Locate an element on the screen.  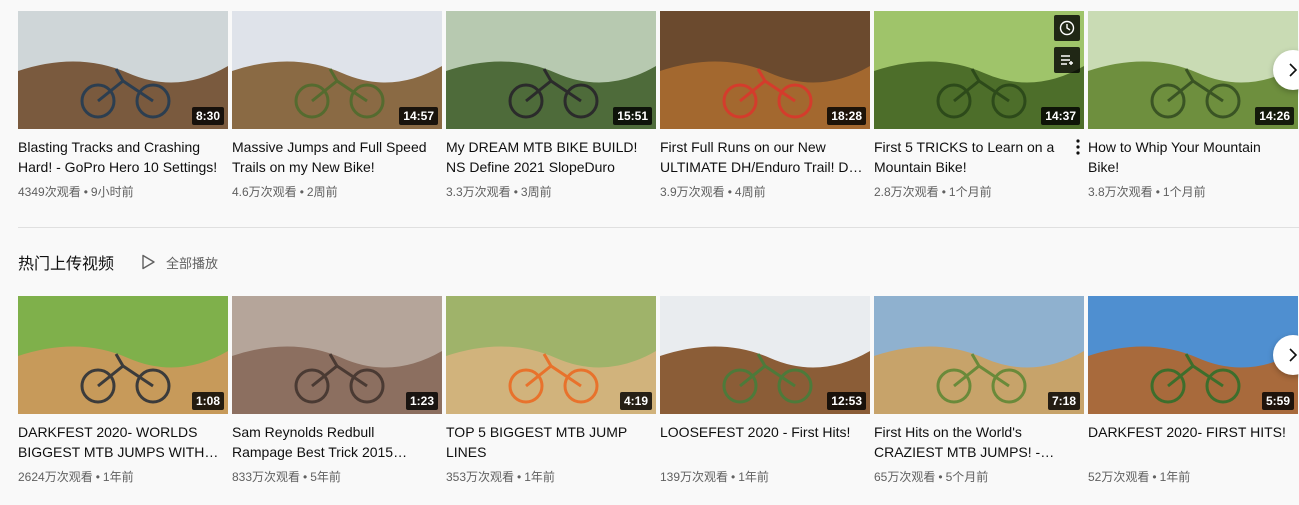
play-all-label: 全部播放 is located at coordinates (192, 263).